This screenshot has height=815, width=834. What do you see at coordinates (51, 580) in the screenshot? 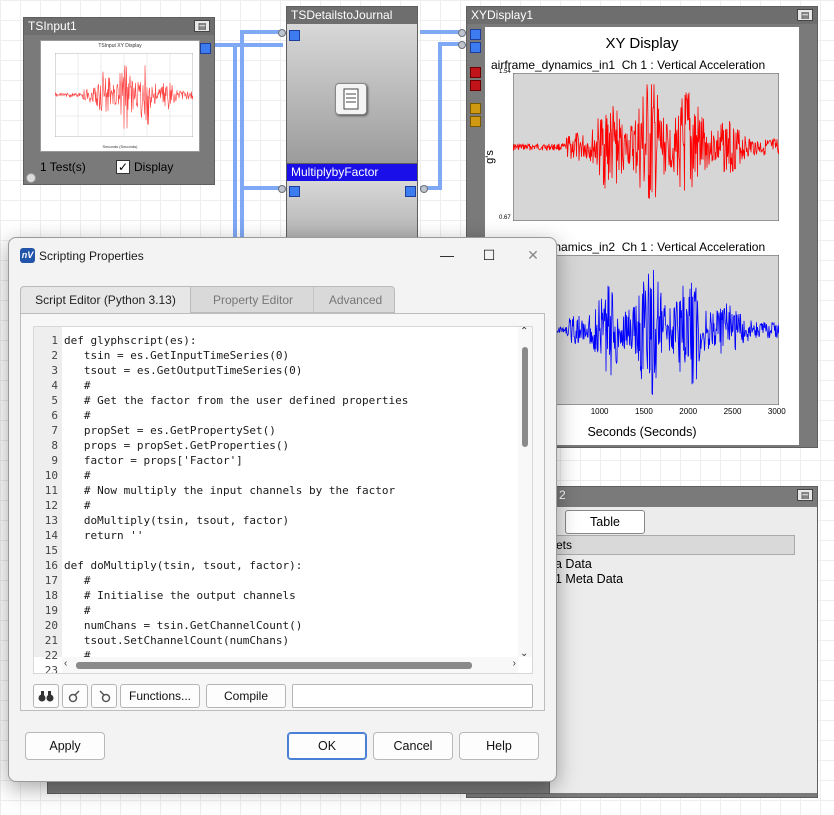
I see `line-number: 17` at bounding box center [51, 580].